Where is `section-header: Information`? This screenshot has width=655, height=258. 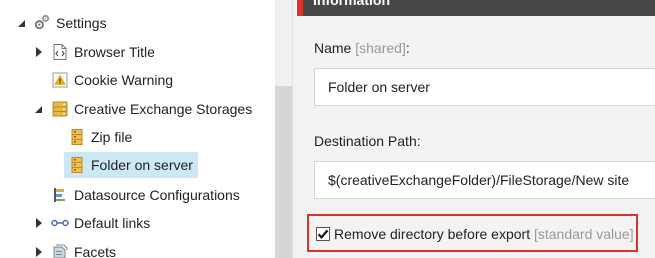
section-header: Information is located at coordinates (476, 8).